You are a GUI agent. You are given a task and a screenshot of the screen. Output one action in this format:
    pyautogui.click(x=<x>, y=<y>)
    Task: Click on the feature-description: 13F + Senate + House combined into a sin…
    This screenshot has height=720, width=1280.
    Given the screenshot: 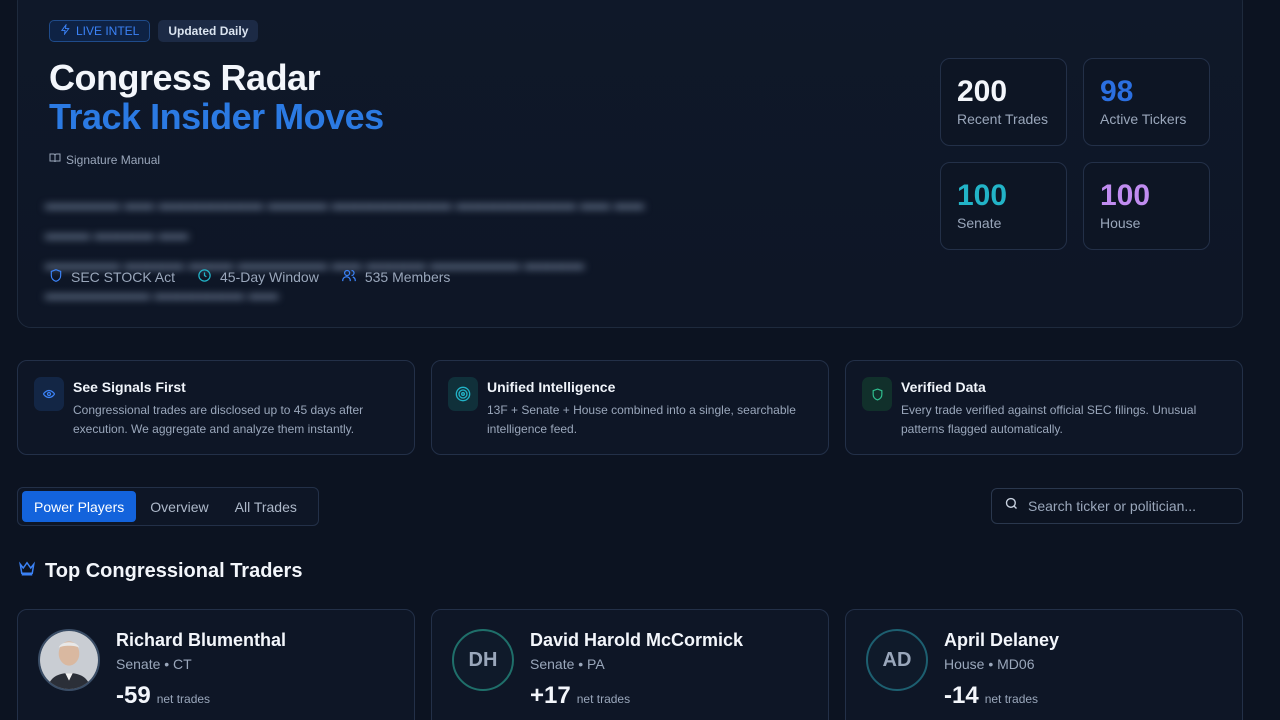 What is the action you would take?
    pyautogui.click(x=641, y=419)
    